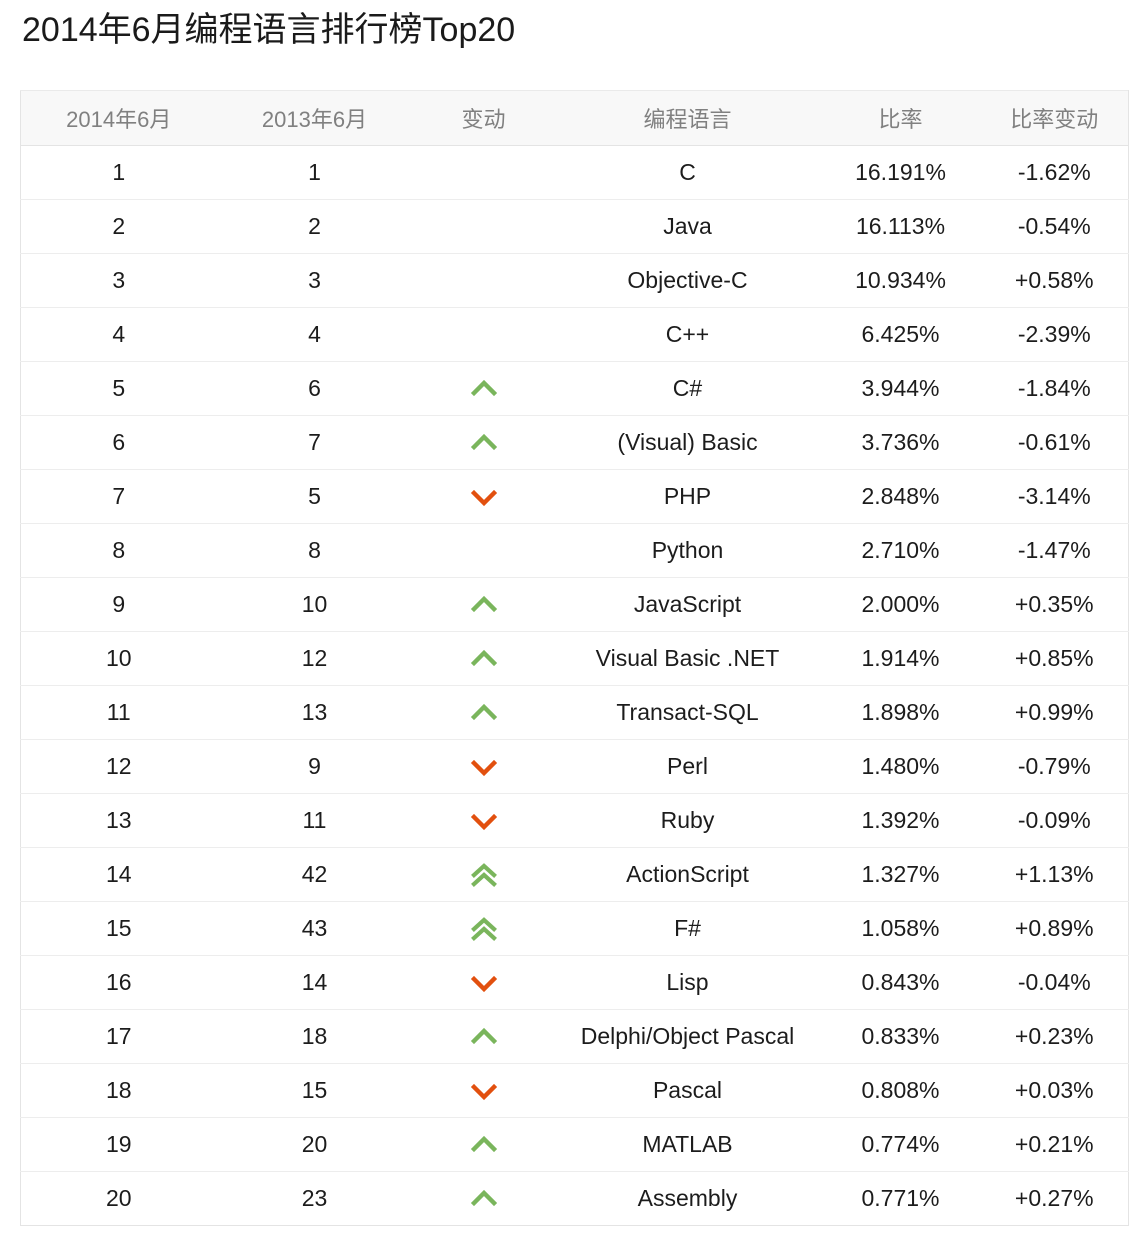 This screenshot has width=1148, height=1234. Describe the element at coordinates (900, 118) in the screenshot. I see `column-header-ratio: 比率` at that location.